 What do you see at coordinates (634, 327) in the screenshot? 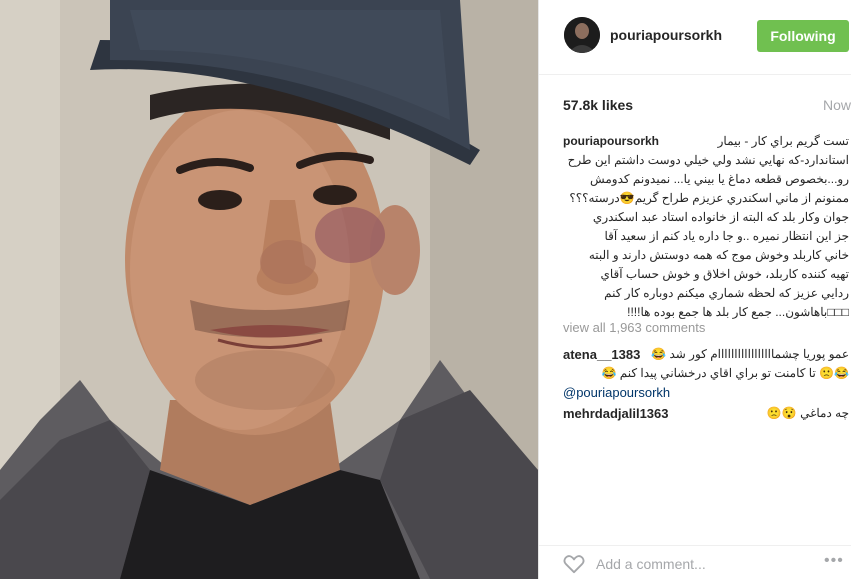
I see `view-all-comments-link: view all 1,963 comments` at bounding box center [634, 327].